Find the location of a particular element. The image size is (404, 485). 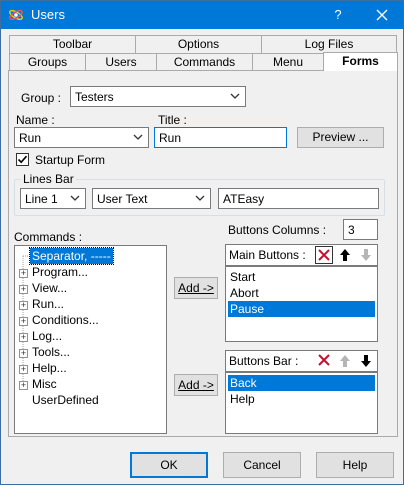

add-main-label: Add -> is located at coordinates (196, 288).